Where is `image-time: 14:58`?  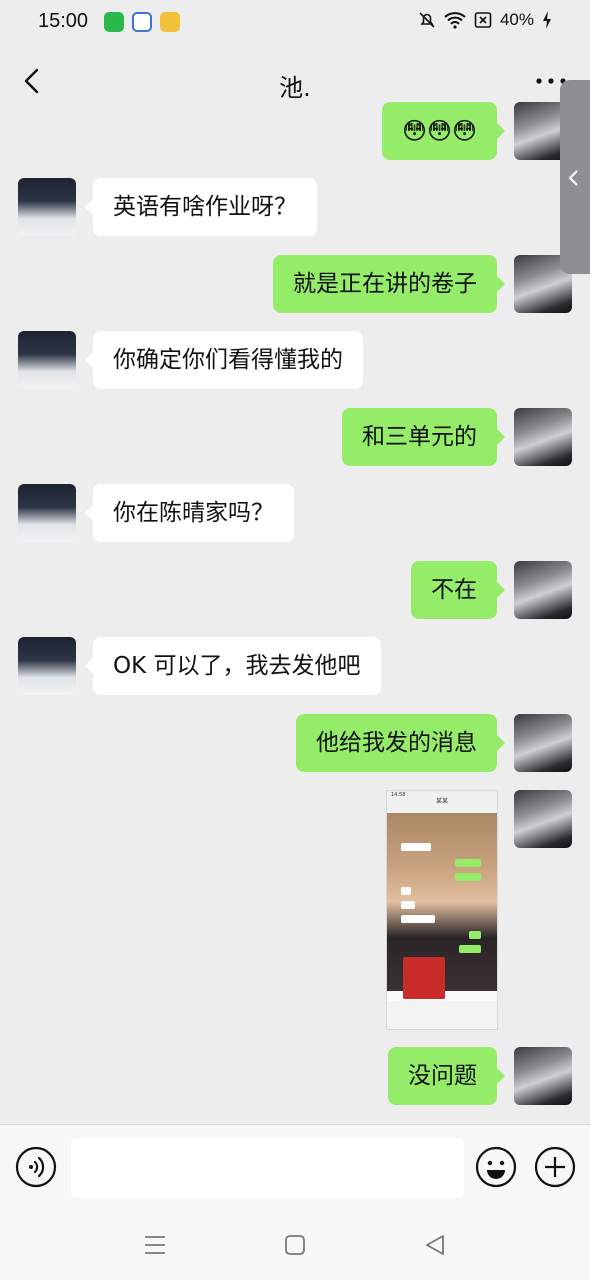
image-time: 14:58 is located at coordinates (398, 795).